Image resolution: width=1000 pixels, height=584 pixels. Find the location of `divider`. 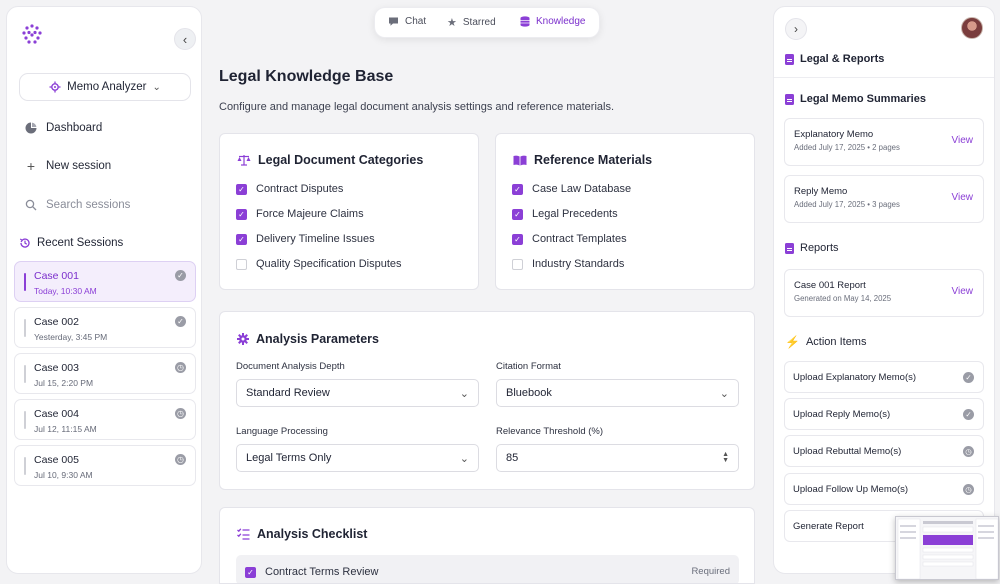

divider is located at coordinates (884, 77).